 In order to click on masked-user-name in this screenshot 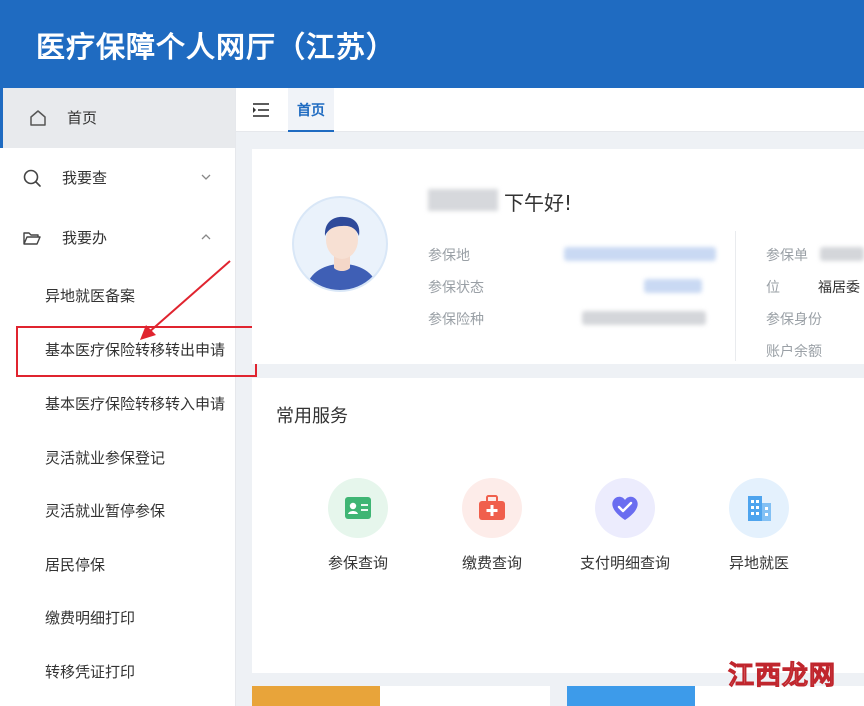, I will do `click(463, 200)`.